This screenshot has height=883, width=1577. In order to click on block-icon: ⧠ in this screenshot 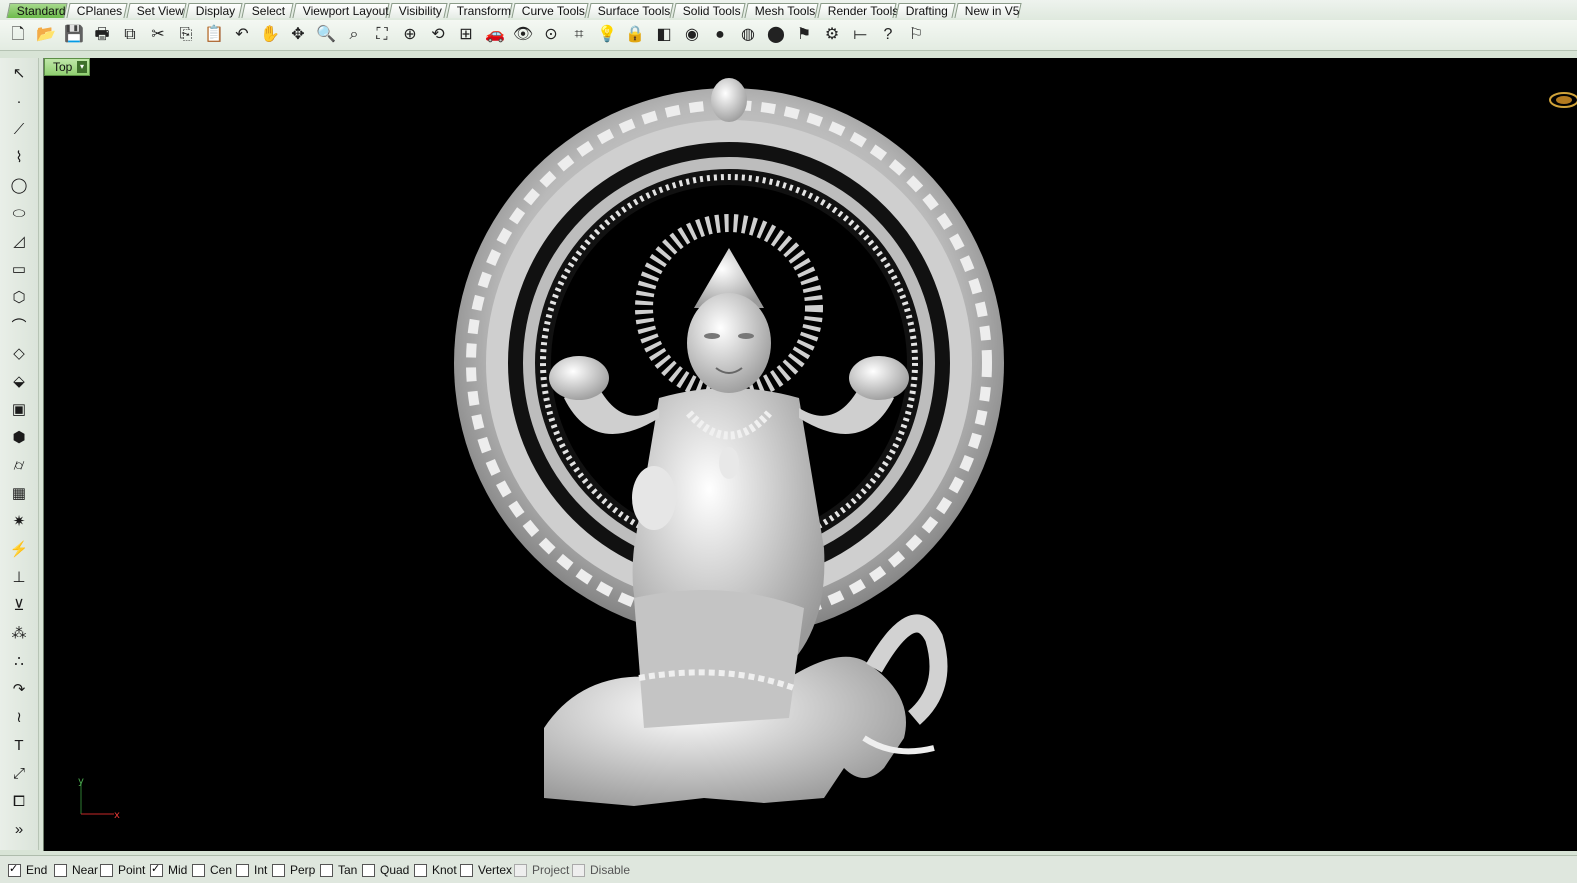, I will do `click(19, 801)`.